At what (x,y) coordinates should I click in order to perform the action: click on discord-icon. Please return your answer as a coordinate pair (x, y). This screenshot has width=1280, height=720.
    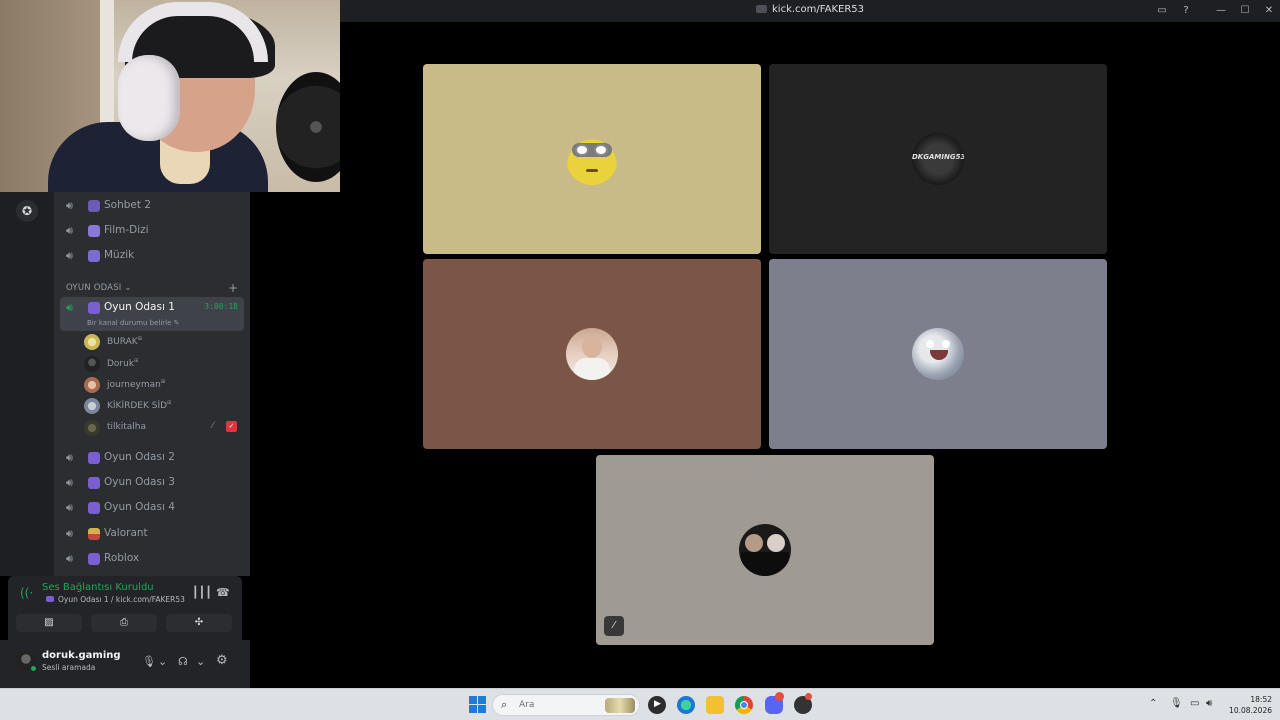
    Looking at the image, I should click on (774, 703).